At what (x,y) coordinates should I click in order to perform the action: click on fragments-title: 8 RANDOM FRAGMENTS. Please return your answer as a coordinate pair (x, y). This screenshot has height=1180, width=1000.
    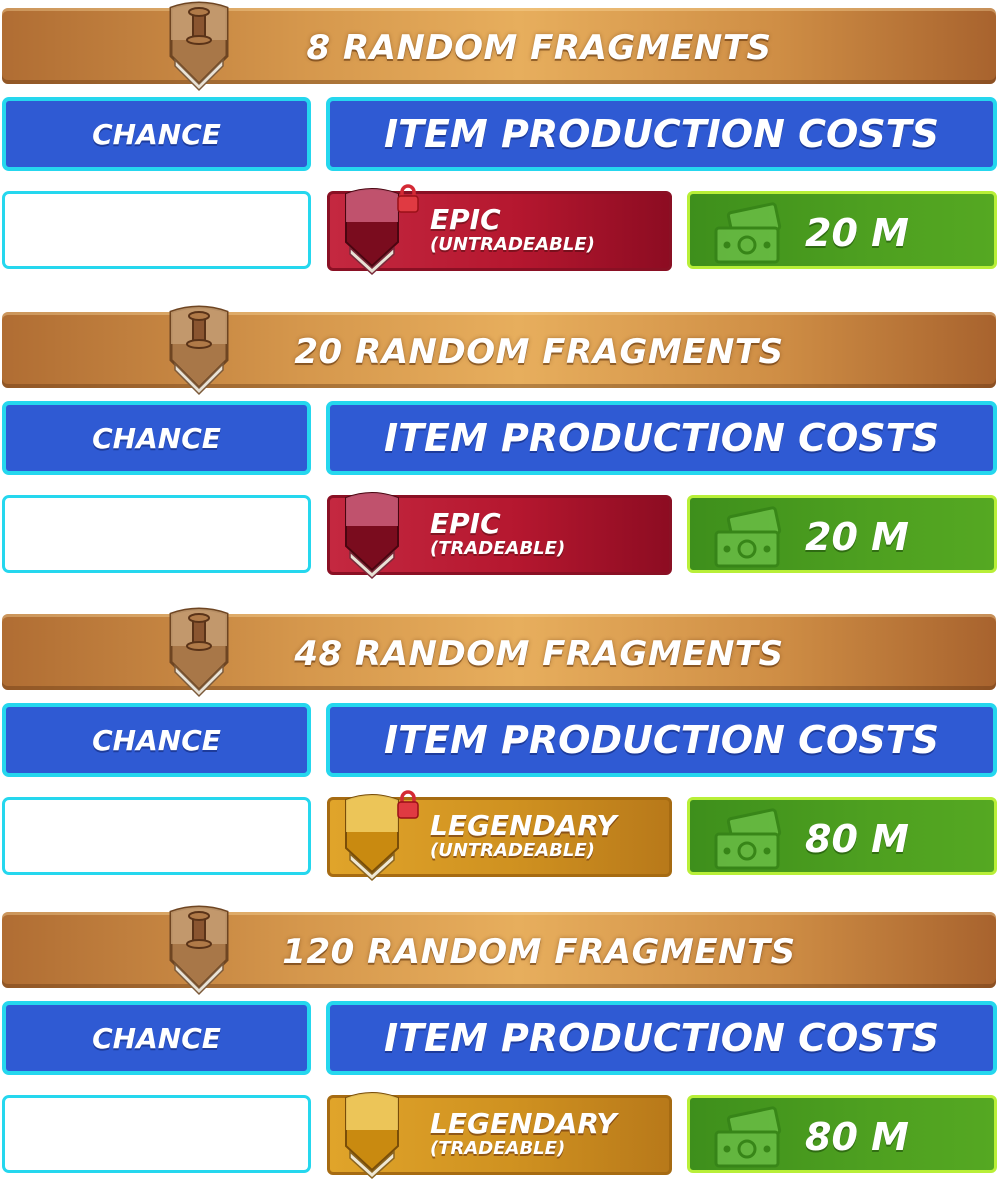
    Looking at the image, I should click on (539, 48).